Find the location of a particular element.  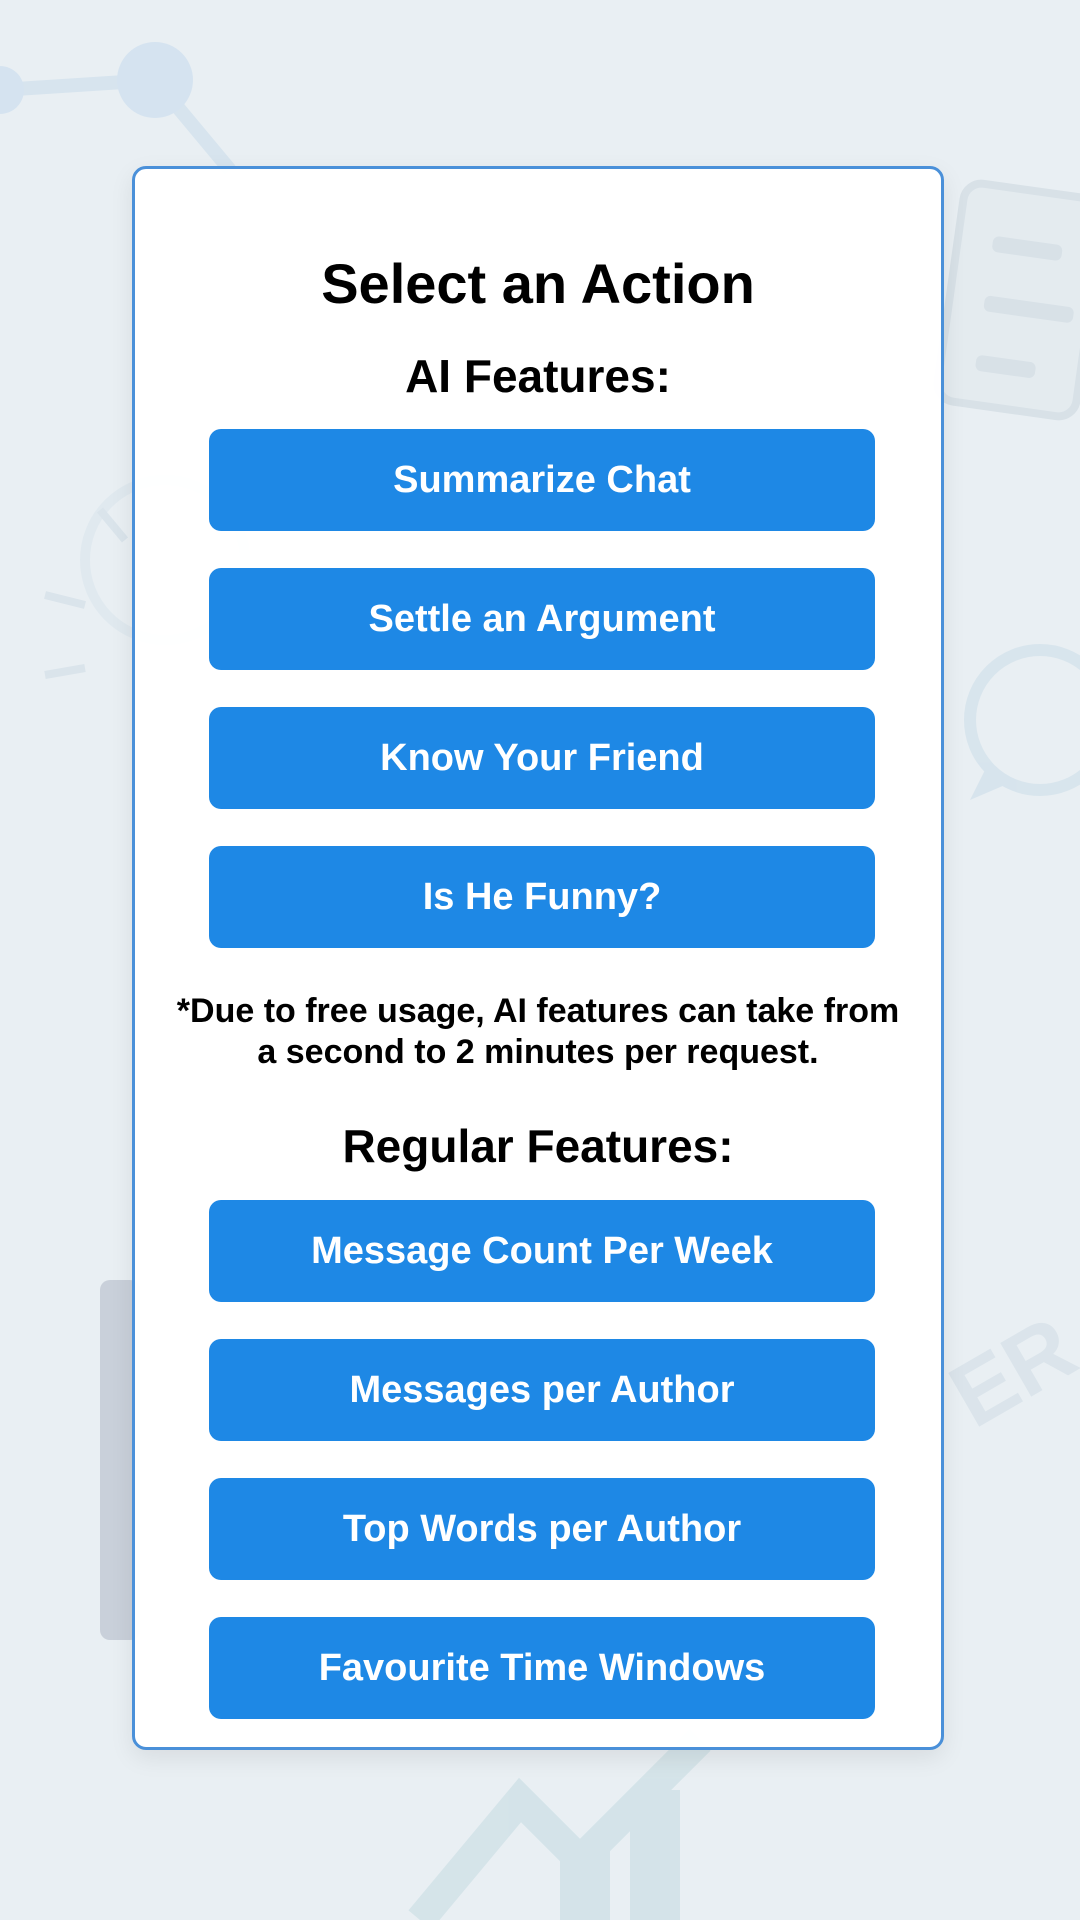

regular-features-heading: Regular Features: is located at coordinates (538, 1146).